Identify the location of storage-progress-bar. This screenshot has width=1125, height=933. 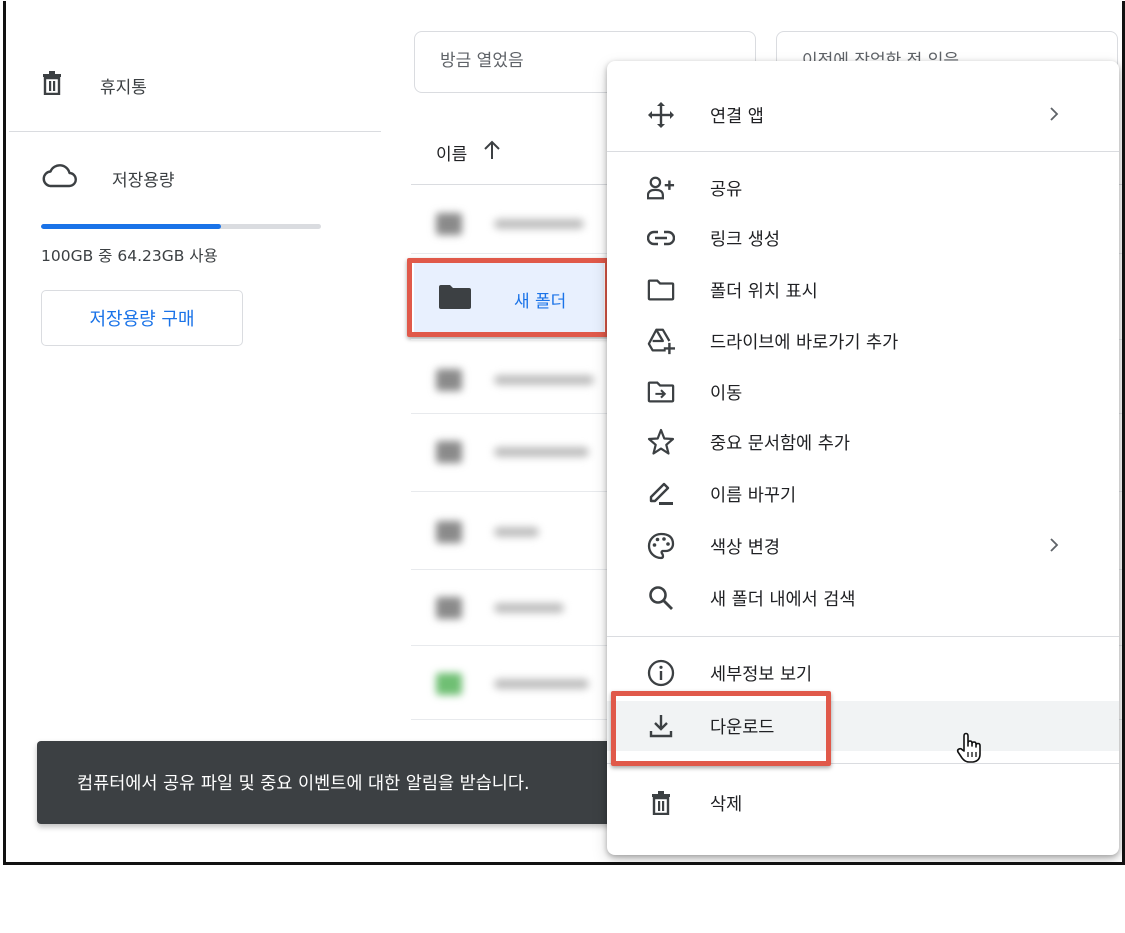
(181, 226).